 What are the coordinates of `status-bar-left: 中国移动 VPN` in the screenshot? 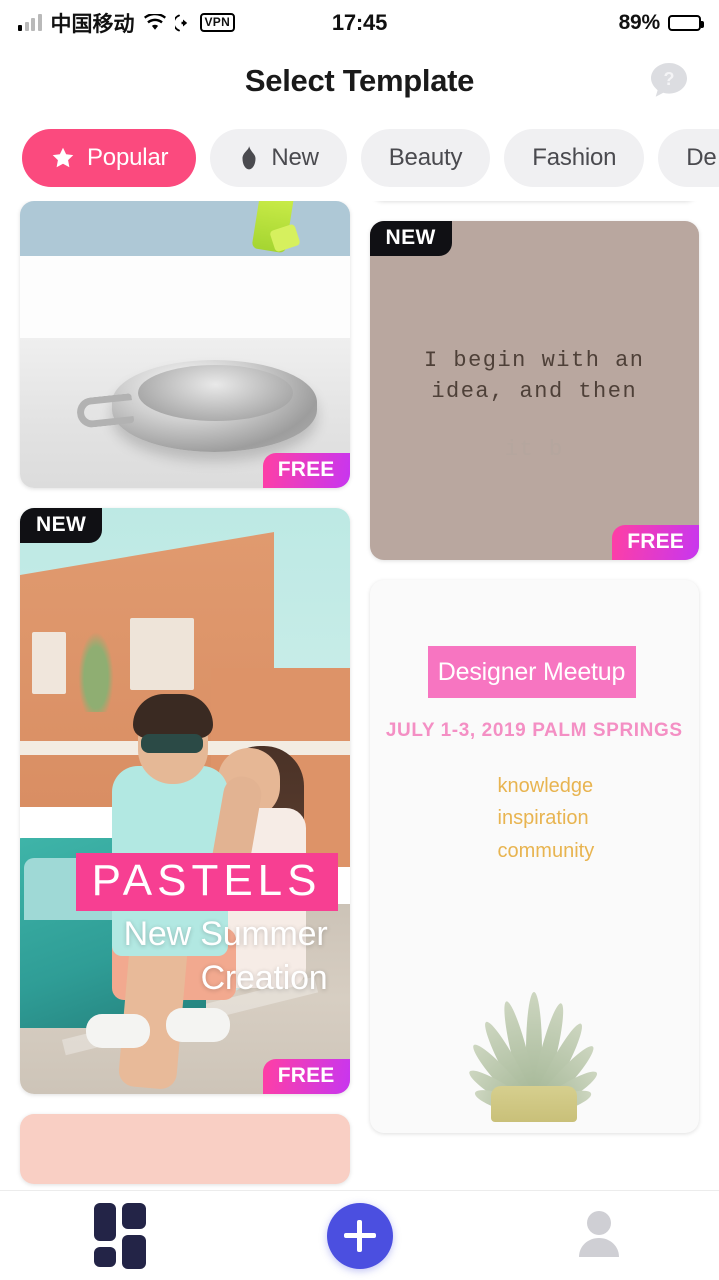 It's located at (175, 23).